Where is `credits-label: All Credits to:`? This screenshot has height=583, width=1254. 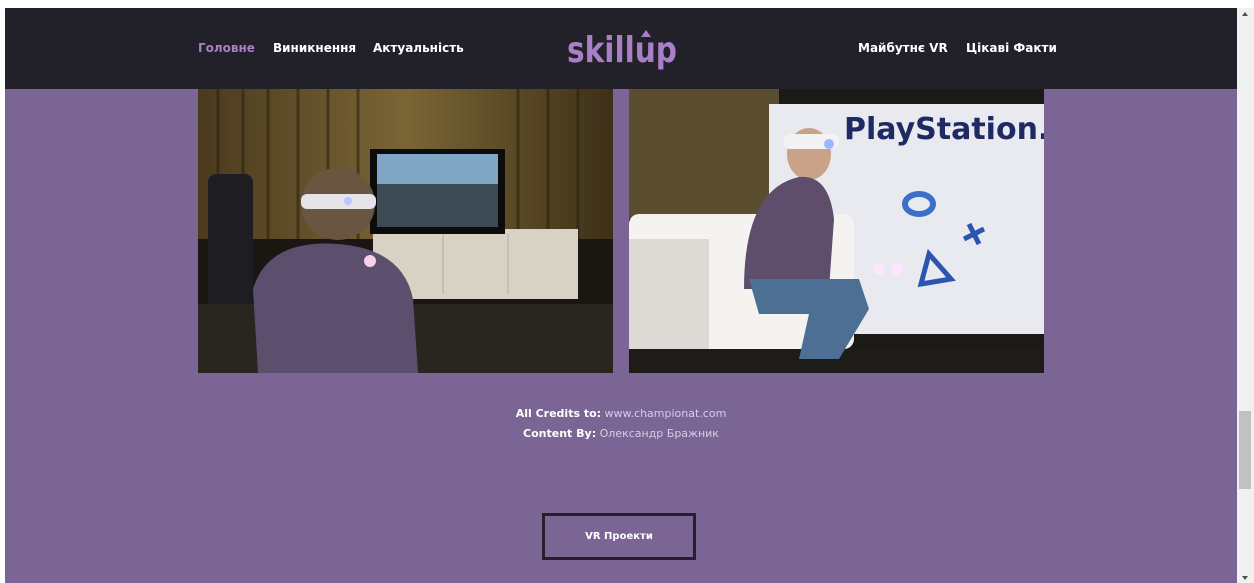 credits-label: All Credits to: is located at coordinates (558, 413).